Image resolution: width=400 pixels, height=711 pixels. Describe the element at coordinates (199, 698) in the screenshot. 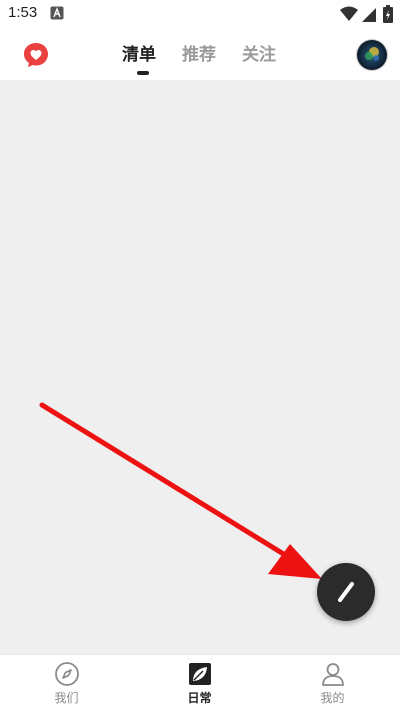

I see `nav-label-daily: 日常` at that location.